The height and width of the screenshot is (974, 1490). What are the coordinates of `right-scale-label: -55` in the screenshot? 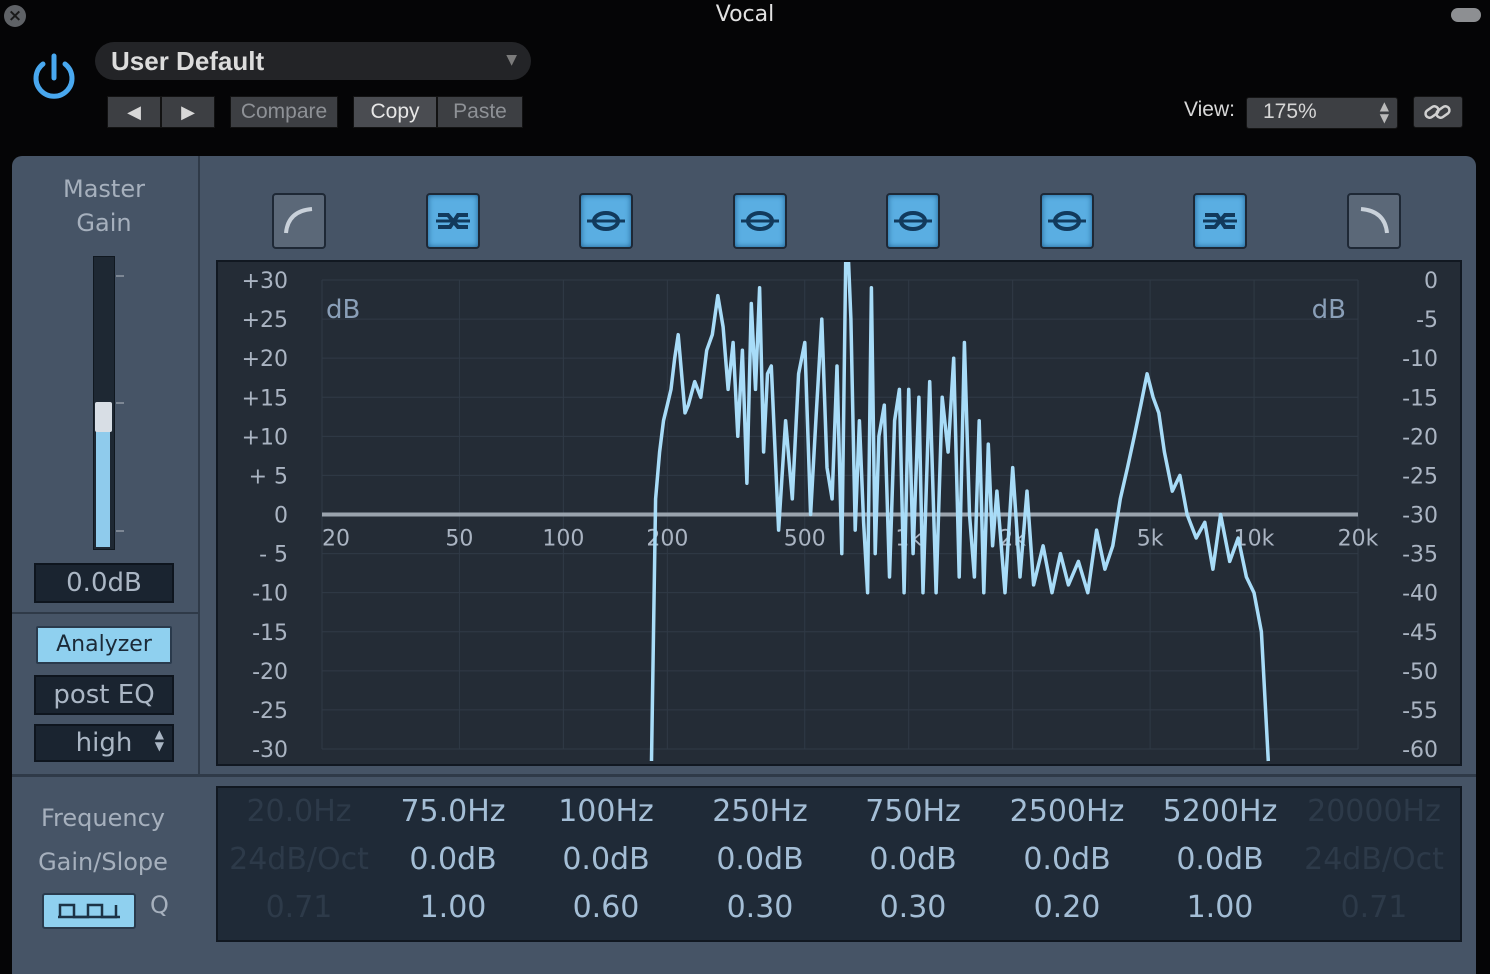 It's located at (1420, 711).